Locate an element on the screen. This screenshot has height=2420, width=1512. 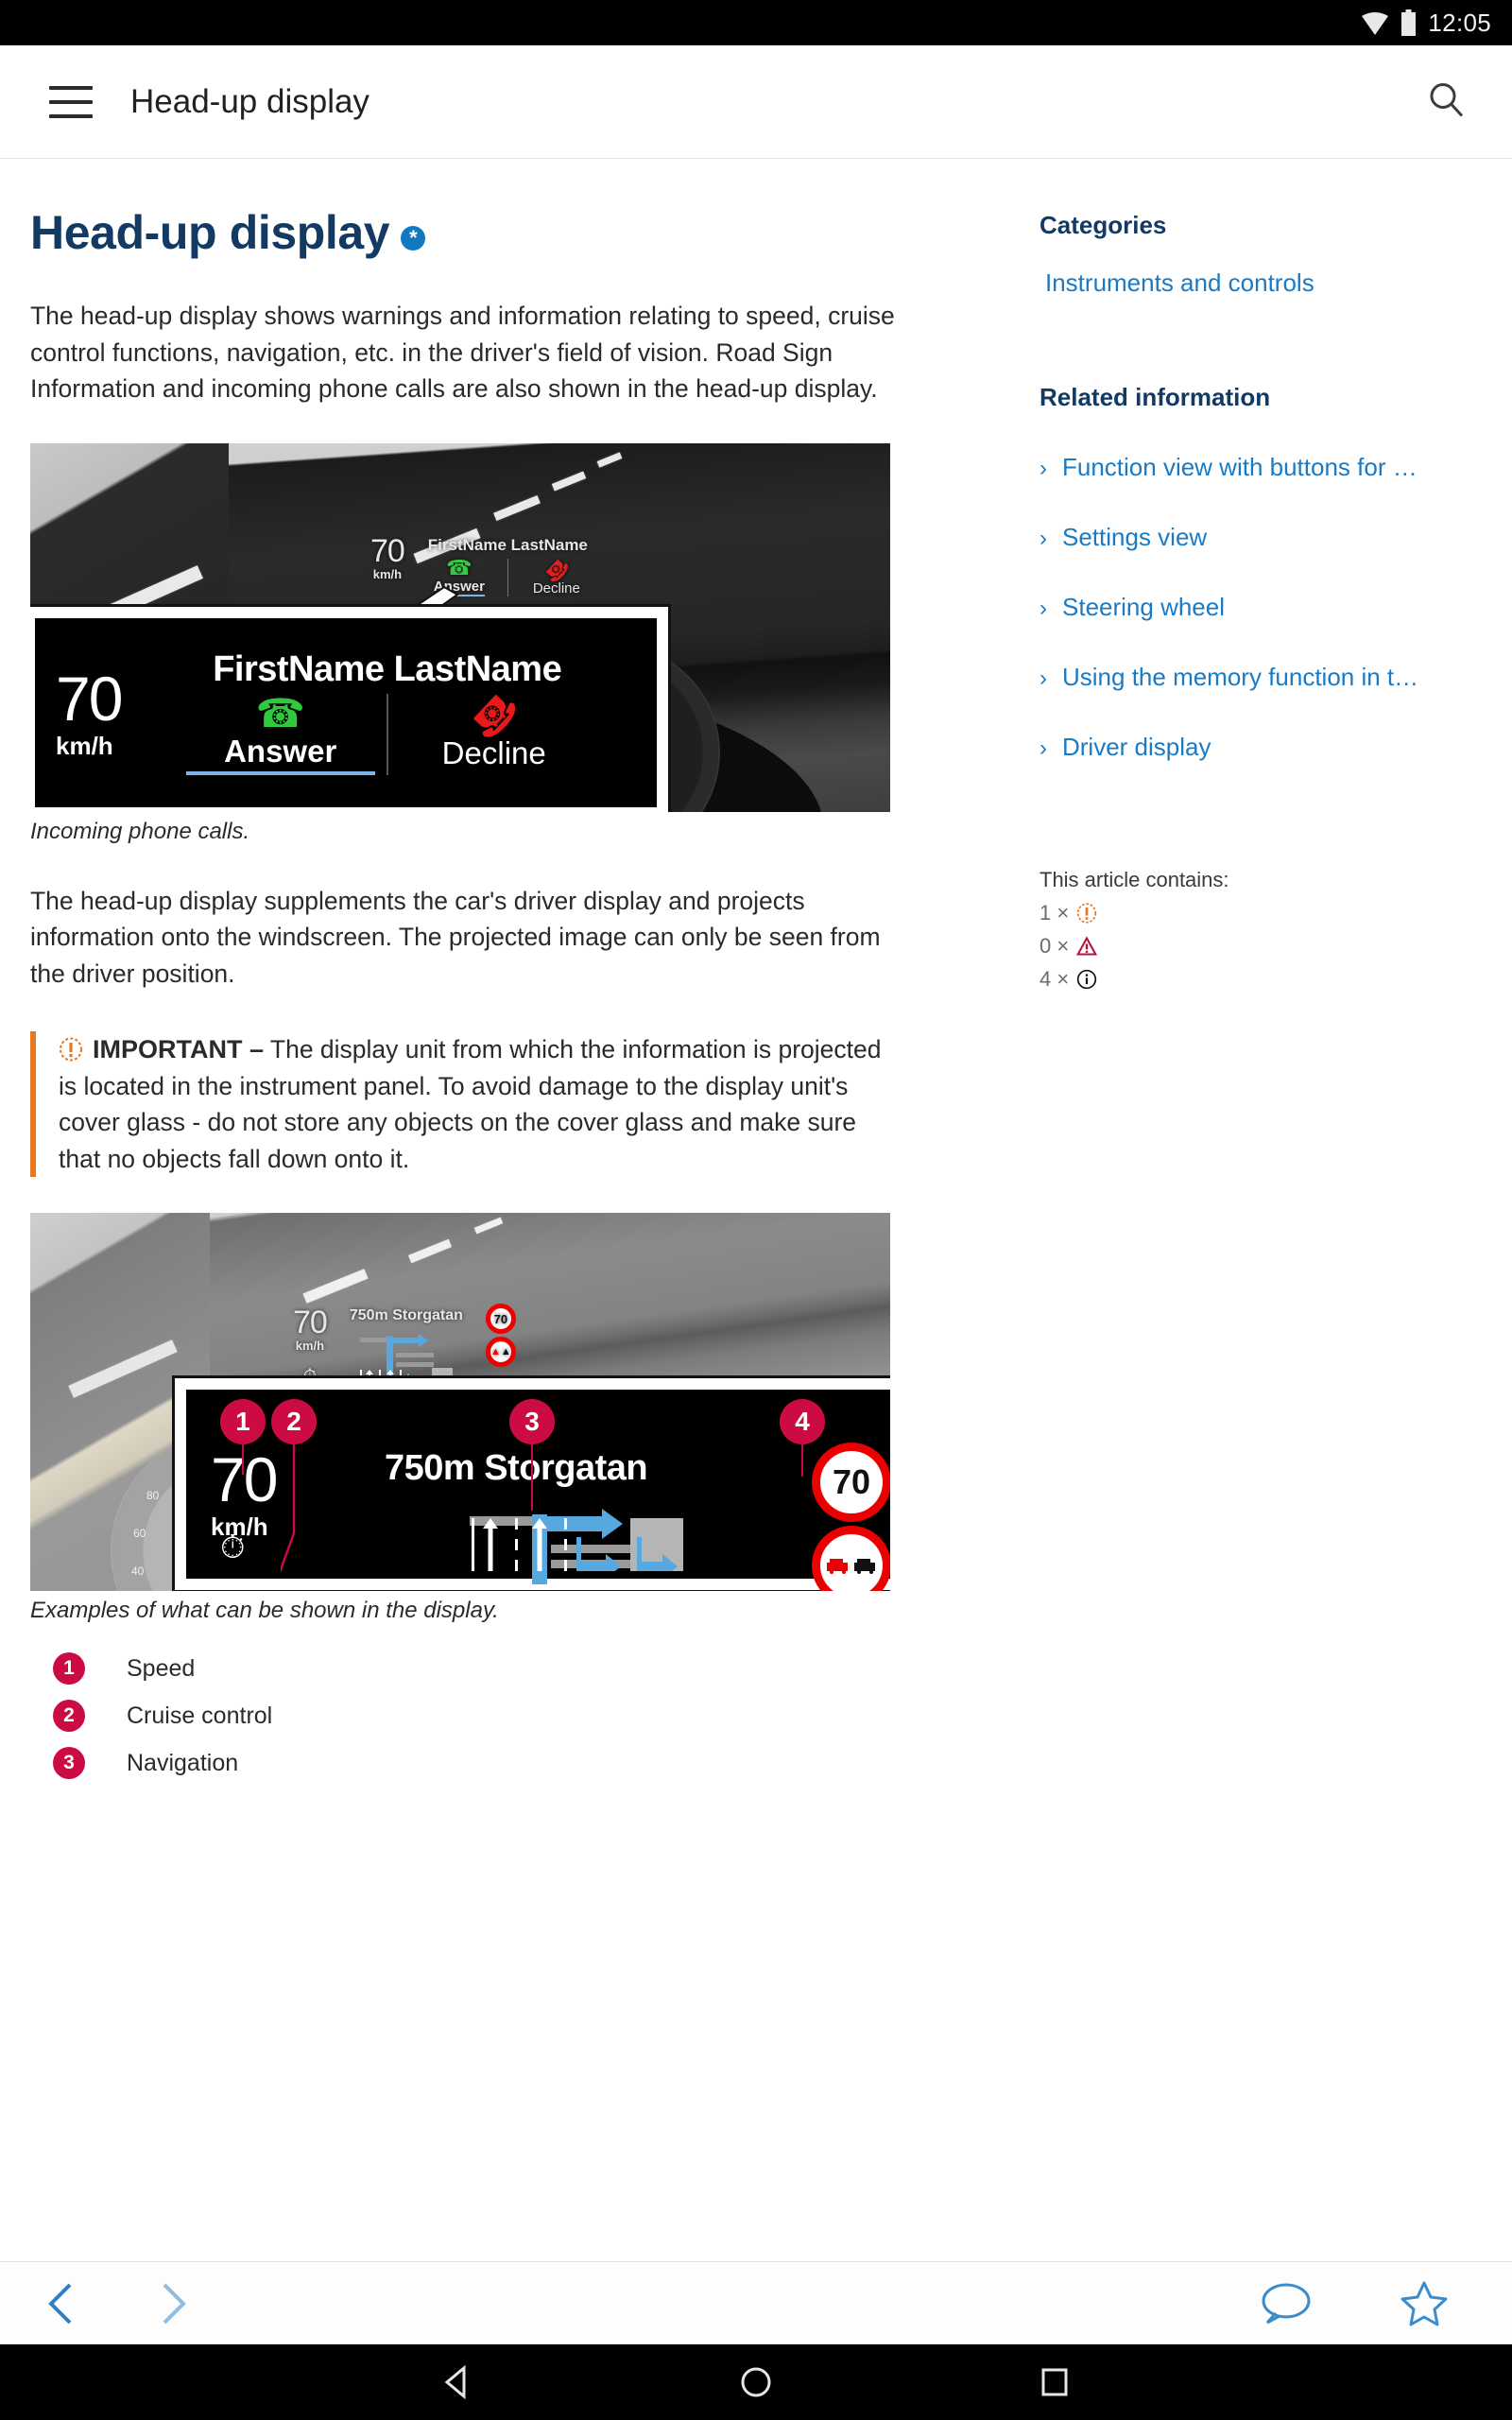
related-link-label: Driver display is located at coordinates (1136, 747).